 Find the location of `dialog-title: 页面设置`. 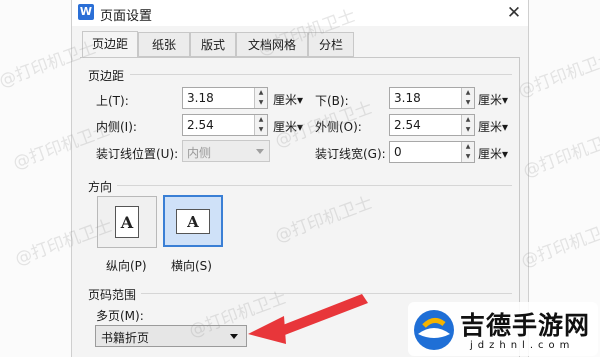

dialog-title: 页面设置 is located at coordinates (126, 16).